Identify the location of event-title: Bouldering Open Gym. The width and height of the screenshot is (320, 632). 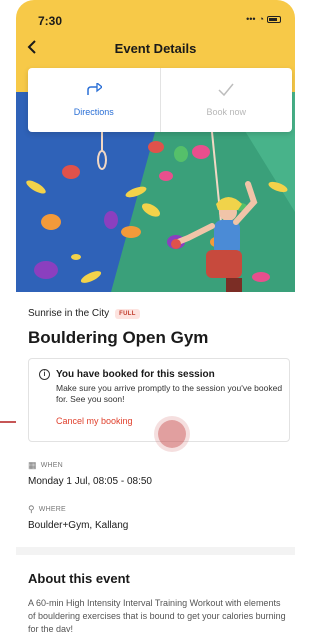
(118, 337).